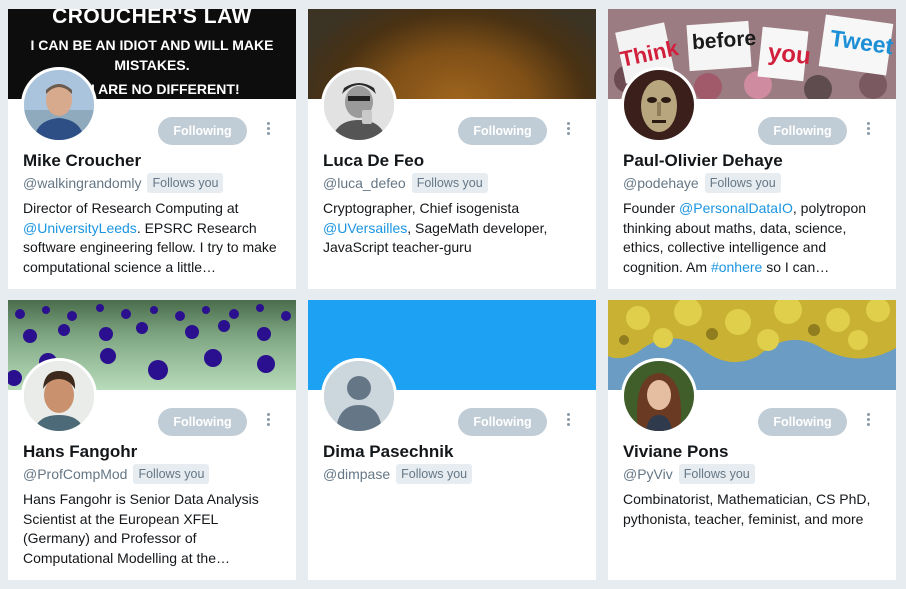 The width and height of the screenshot is (906, 589). Describe the element at coordinates (736, 208) in the screenshot. I see `bio-mention-link: @PersonalDataIO` at that location.